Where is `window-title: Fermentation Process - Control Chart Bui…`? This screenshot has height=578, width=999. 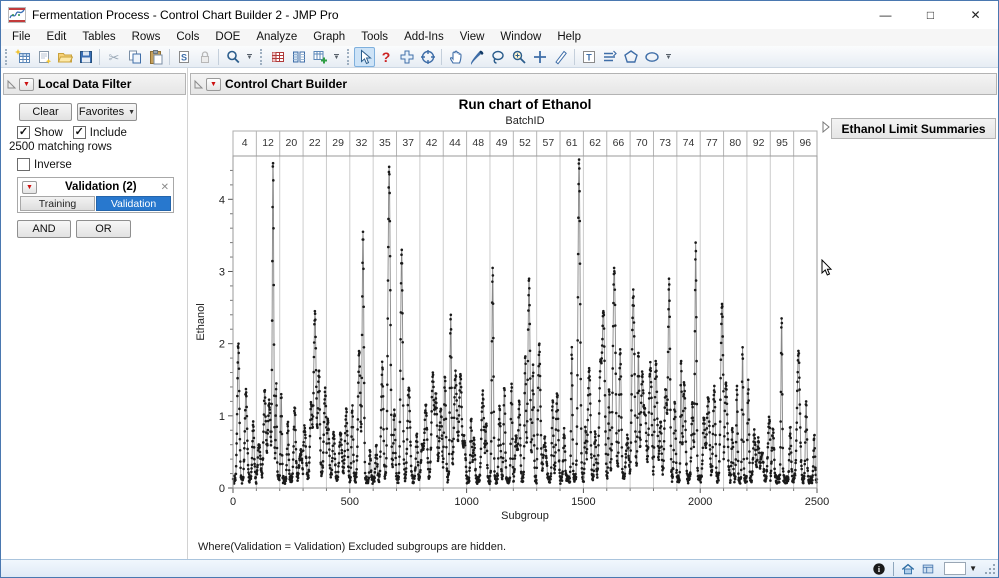 window-title: Fermentation Process - Control Chart Bui… is located at coordinates (185, 15).